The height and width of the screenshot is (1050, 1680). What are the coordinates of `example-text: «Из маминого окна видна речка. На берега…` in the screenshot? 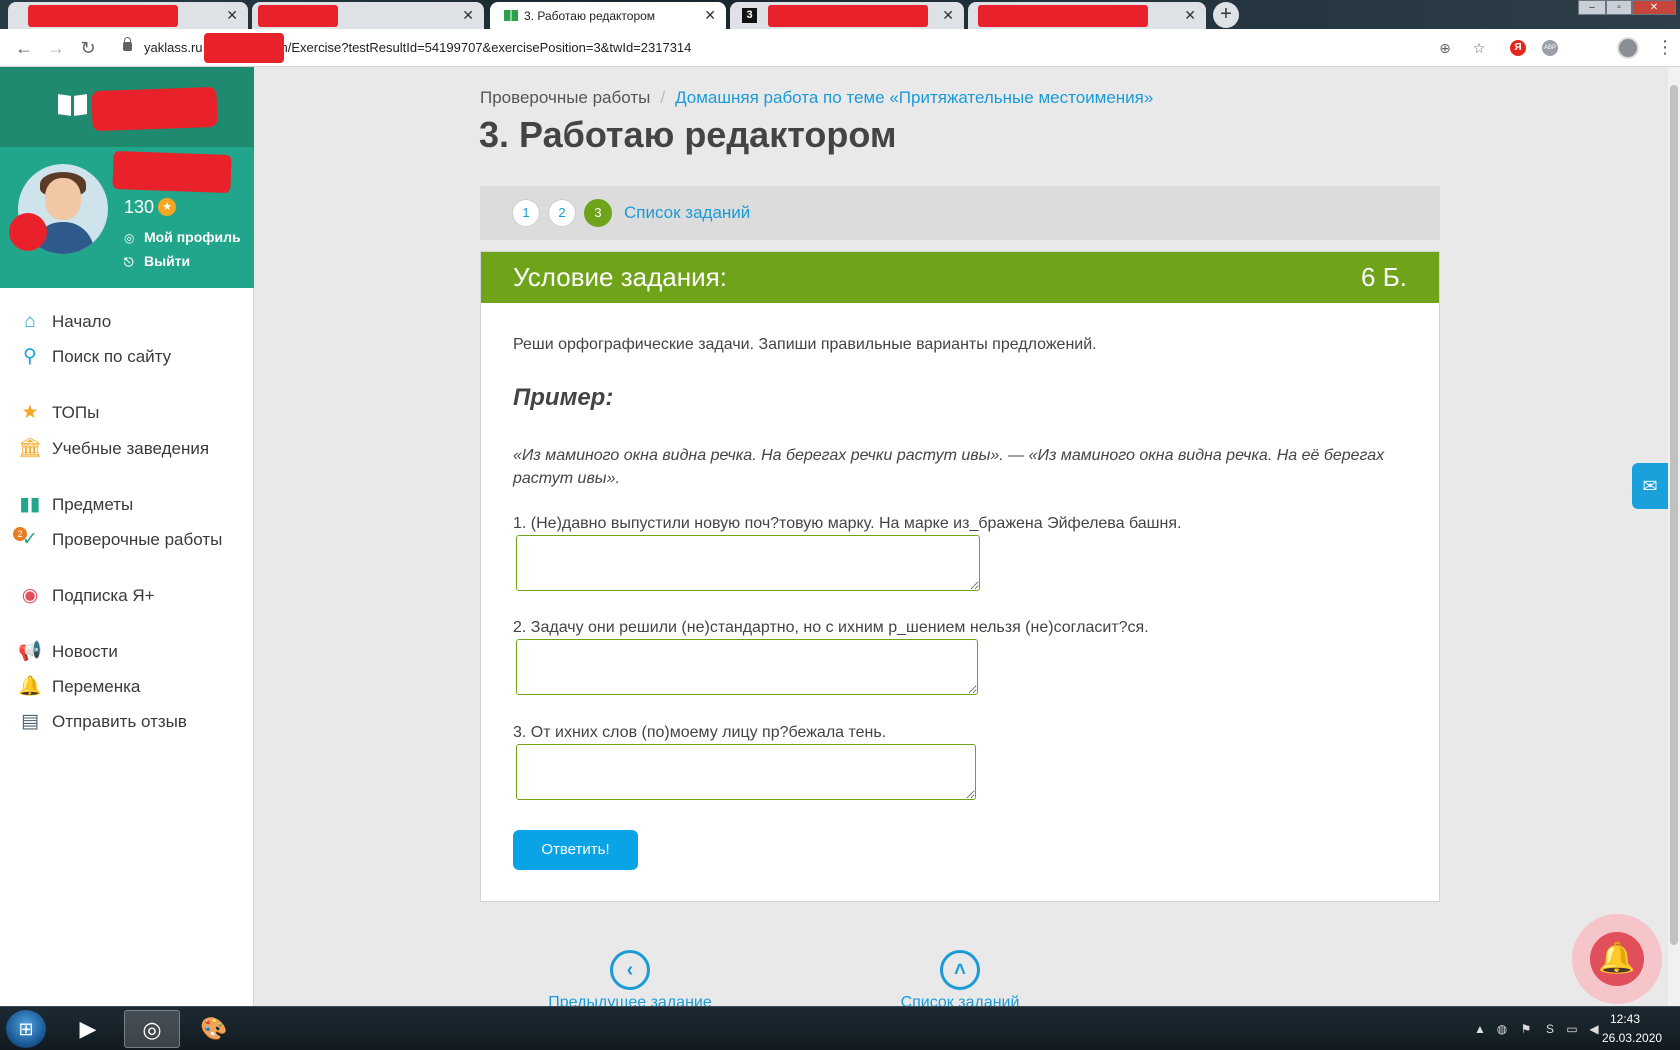 It's located at (949, 467).